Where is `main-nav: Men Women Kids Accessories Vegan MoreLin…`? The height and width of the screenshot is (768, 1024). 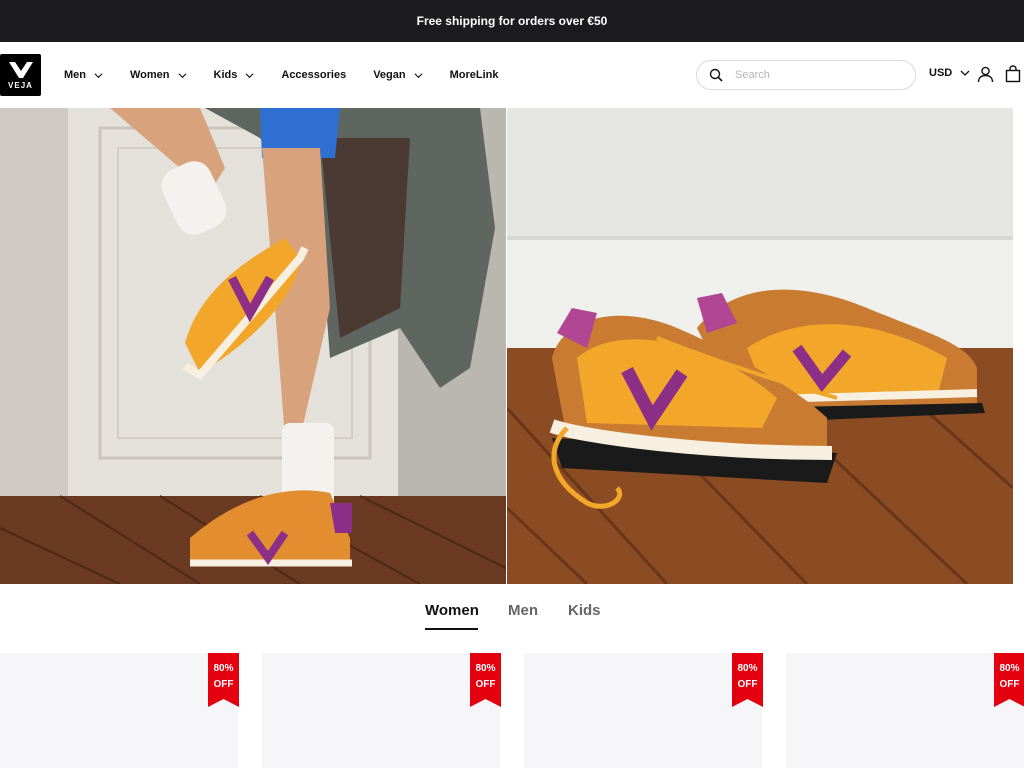
main-nav: Men Women Kids Accessories Vegan MoreLin… is located at coordinates (295, 75).